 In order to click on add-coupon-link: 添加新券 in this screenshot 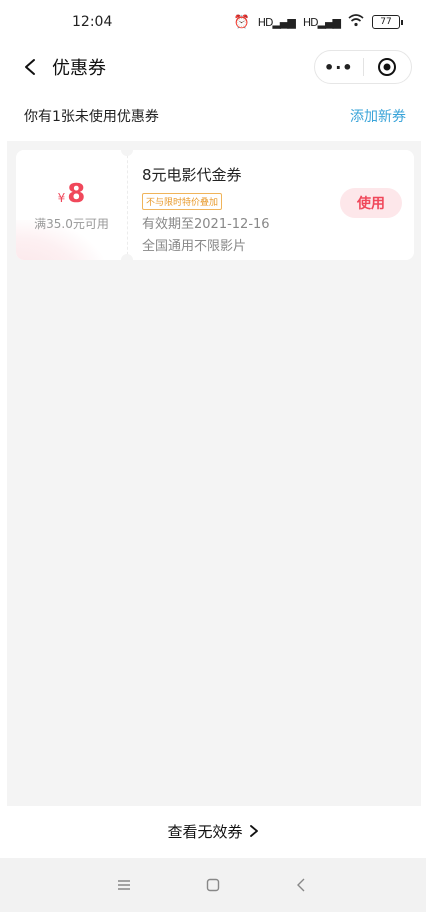, I will do `click(378, 116)`.